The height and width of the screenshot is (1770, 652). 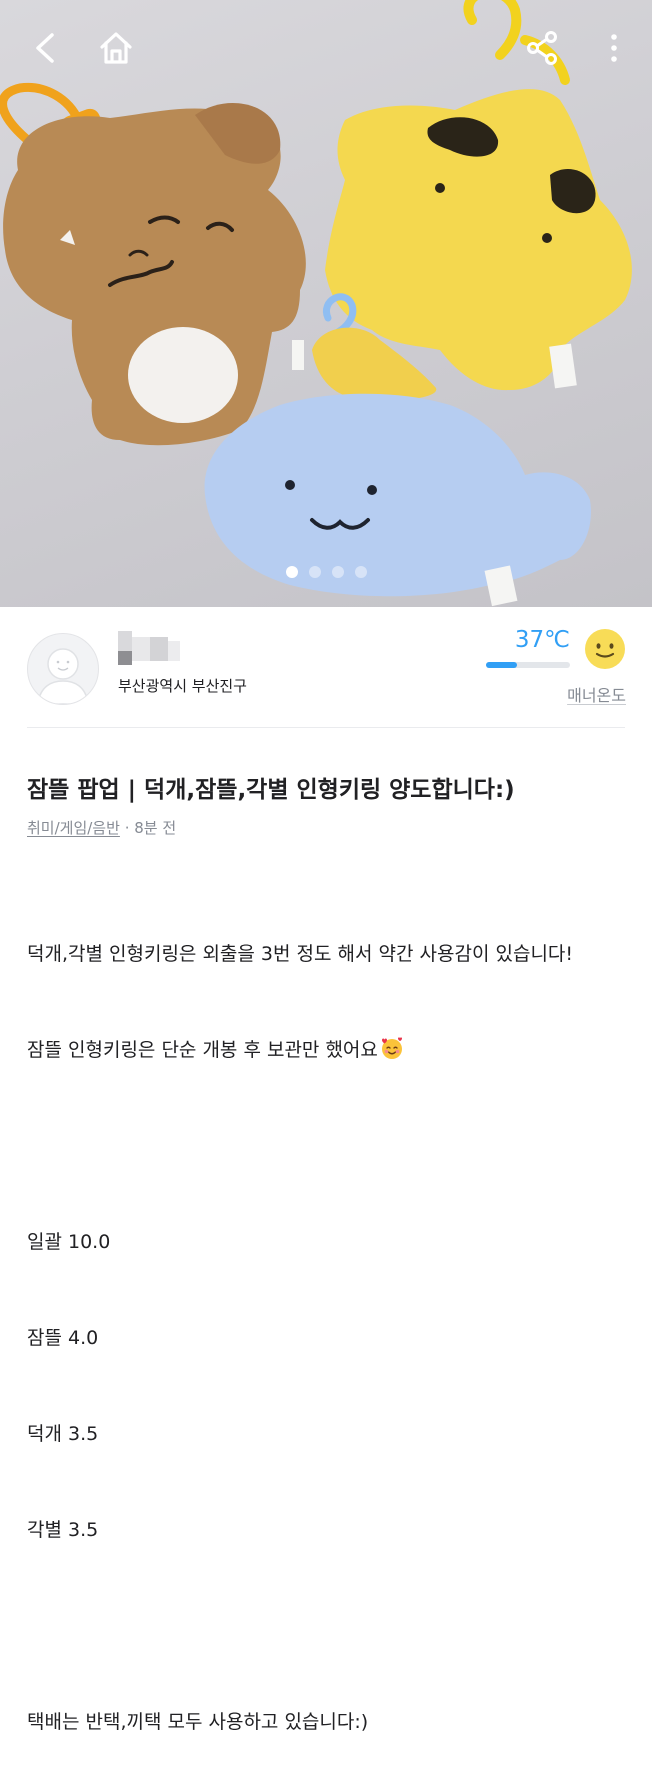 I want to click on manner-temperature-fill, so click(x=502, y=665).